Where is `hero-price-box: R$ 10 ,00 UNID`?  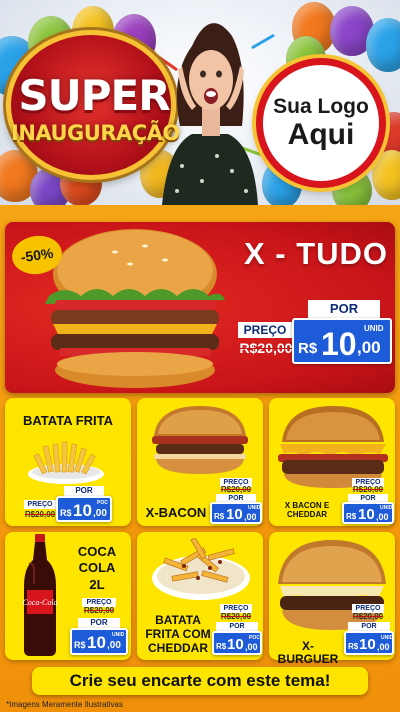 hero-price-box: R$ 10 ,00 UNID is located at coordinates (342, 341).